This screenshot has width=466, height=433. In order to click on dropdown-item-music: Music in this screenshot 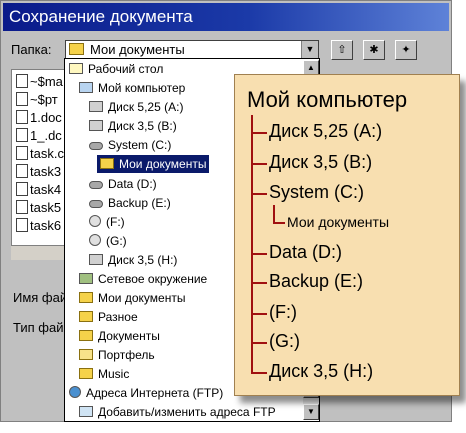, I will do `click(104, 374)`.